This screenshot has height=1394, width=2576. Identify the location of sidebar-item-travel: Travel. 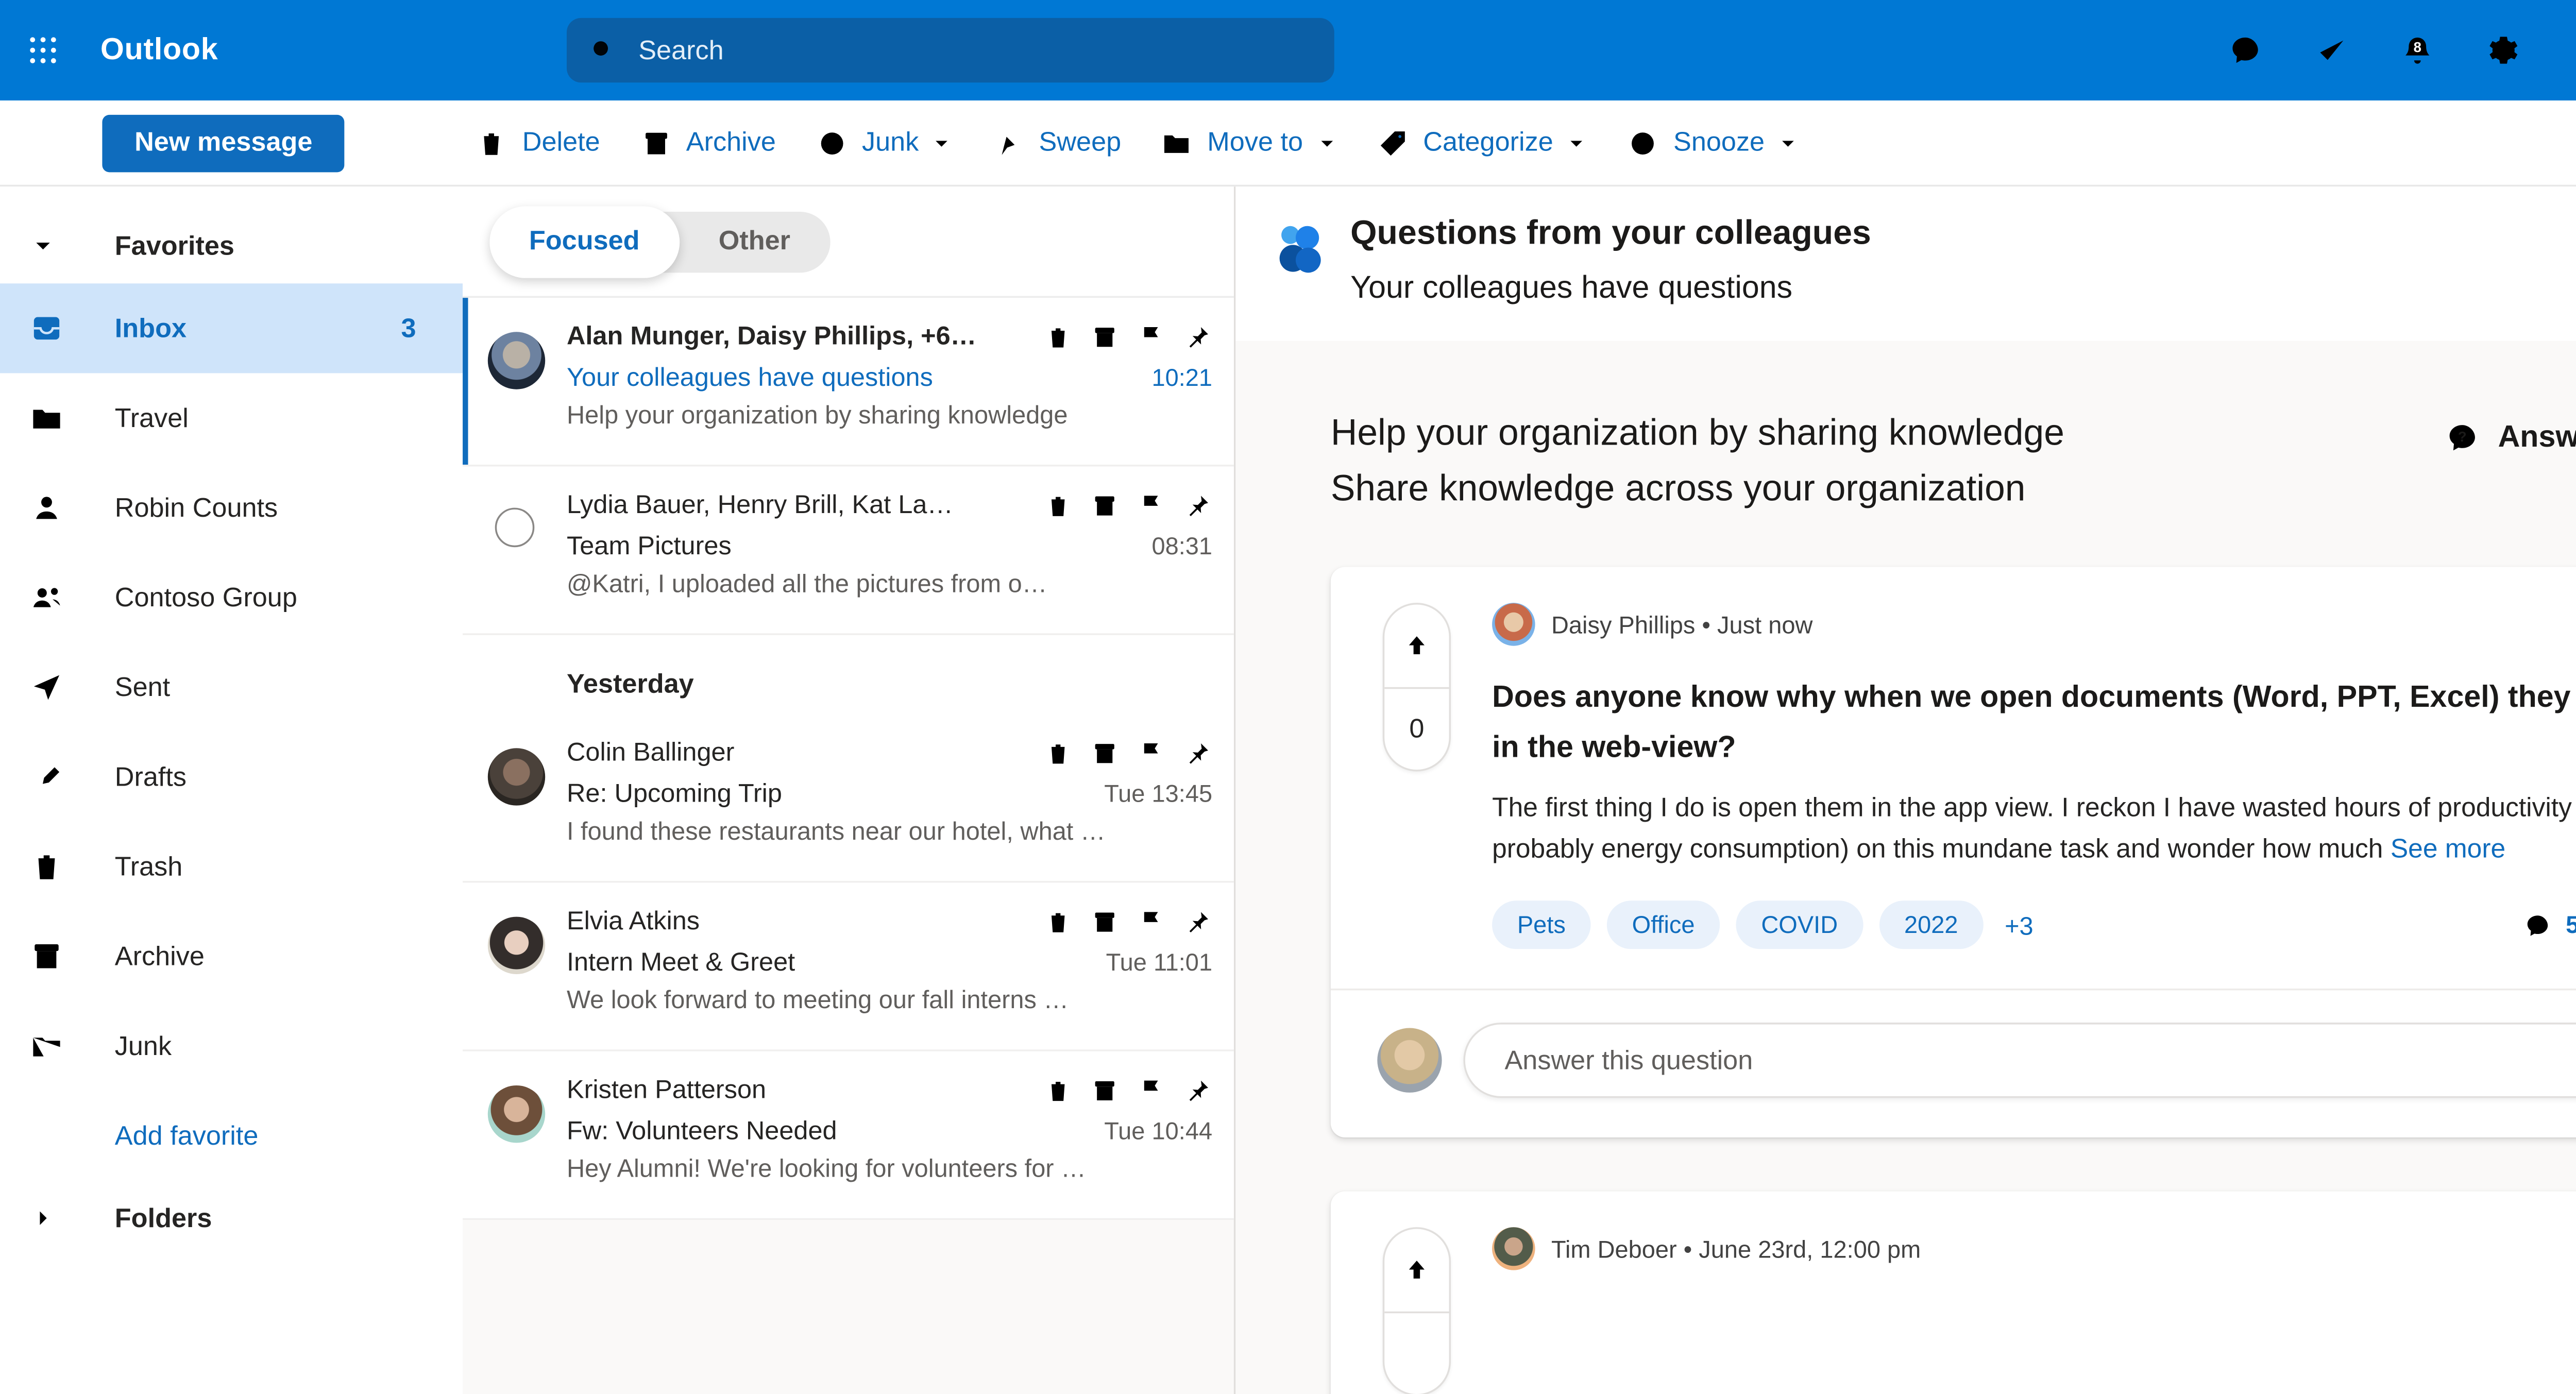
(231, 418).